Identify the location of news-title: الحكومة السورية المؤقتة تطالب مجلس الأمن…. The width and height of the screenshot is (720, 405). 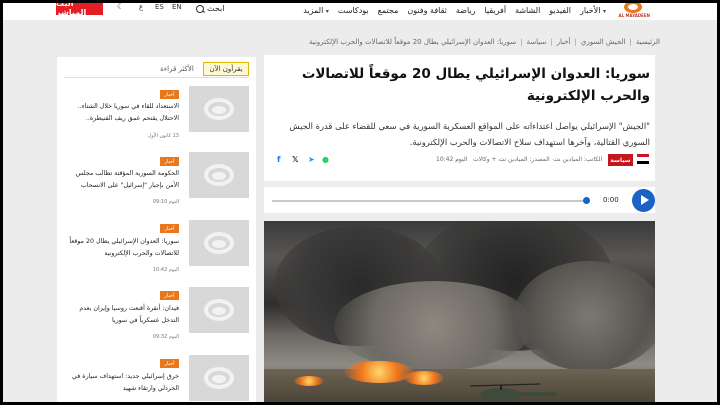
(122, 180).